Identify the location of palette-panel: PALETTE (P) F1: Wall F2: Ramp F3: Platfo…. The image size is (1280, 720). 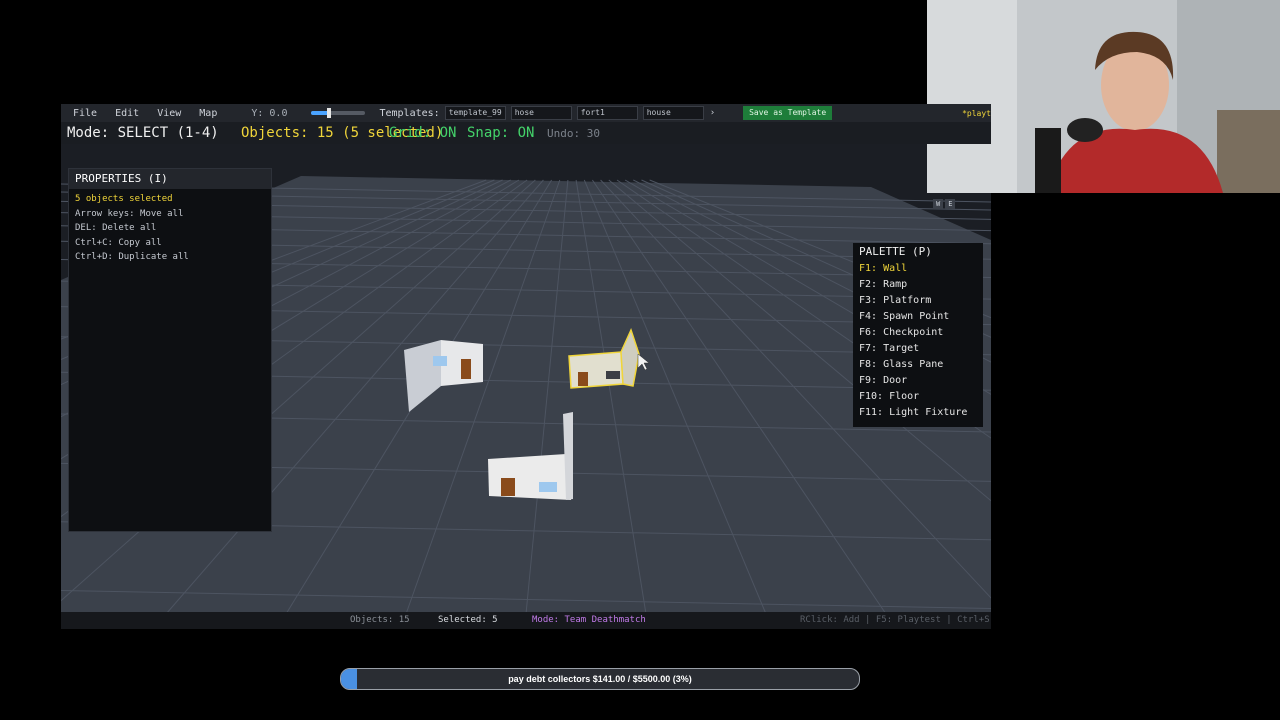
(918, 335).